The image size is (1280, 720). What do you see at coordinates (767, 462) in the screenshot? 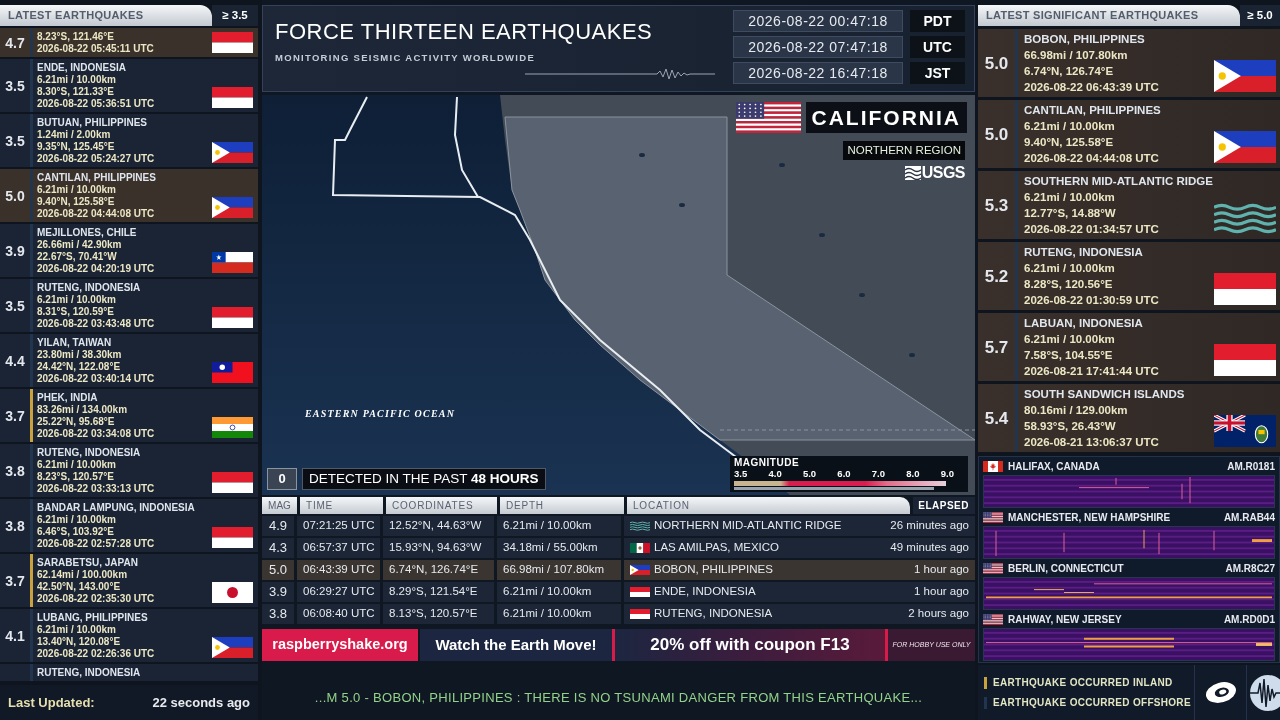
I see `legend-title: MAGNITUDE` at bounding box center [767, 462].